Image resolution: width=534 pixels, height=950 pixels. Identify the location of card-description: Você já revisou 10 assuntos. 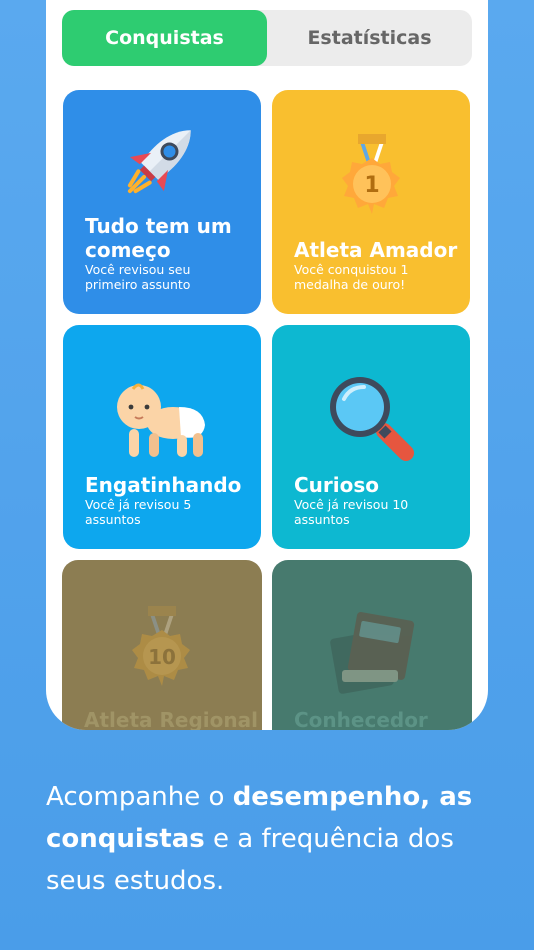
(351, 512).